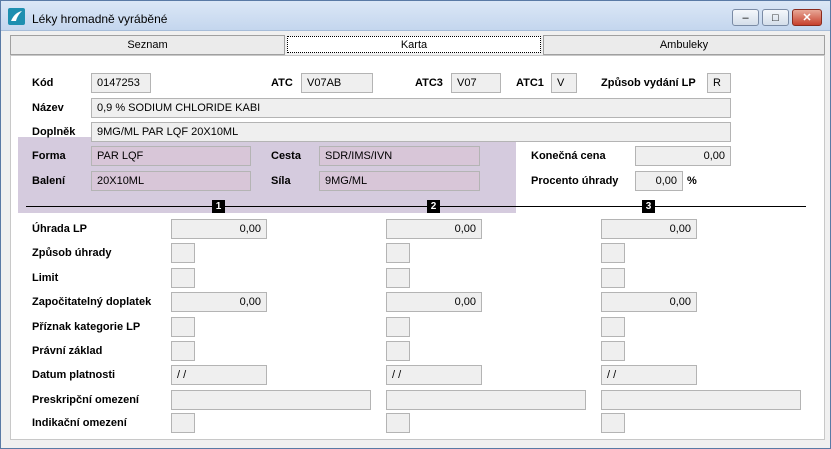 The width and height of the screenshot is (831, 449). I want to click on close-icon: ✕, so click(807, 18).